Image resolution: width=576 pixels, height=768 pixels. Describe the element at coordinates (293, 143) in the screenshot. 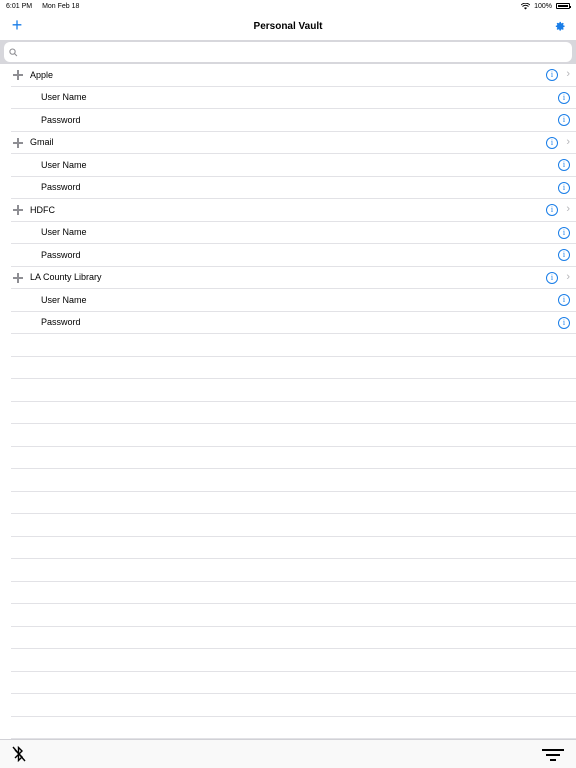

I see `group-row-gmail: Gmail i ›` at that location.